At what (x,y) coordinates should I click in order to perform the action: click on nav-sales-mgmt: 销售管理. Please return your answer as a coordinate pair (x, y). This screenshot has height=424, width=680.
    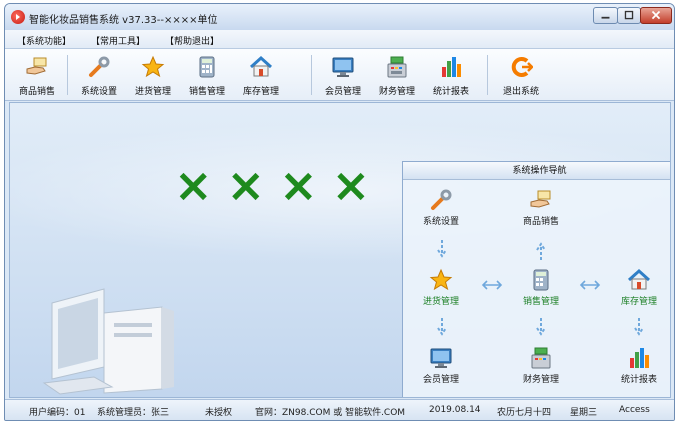
    Looking at the image, I should click on (541, 287).